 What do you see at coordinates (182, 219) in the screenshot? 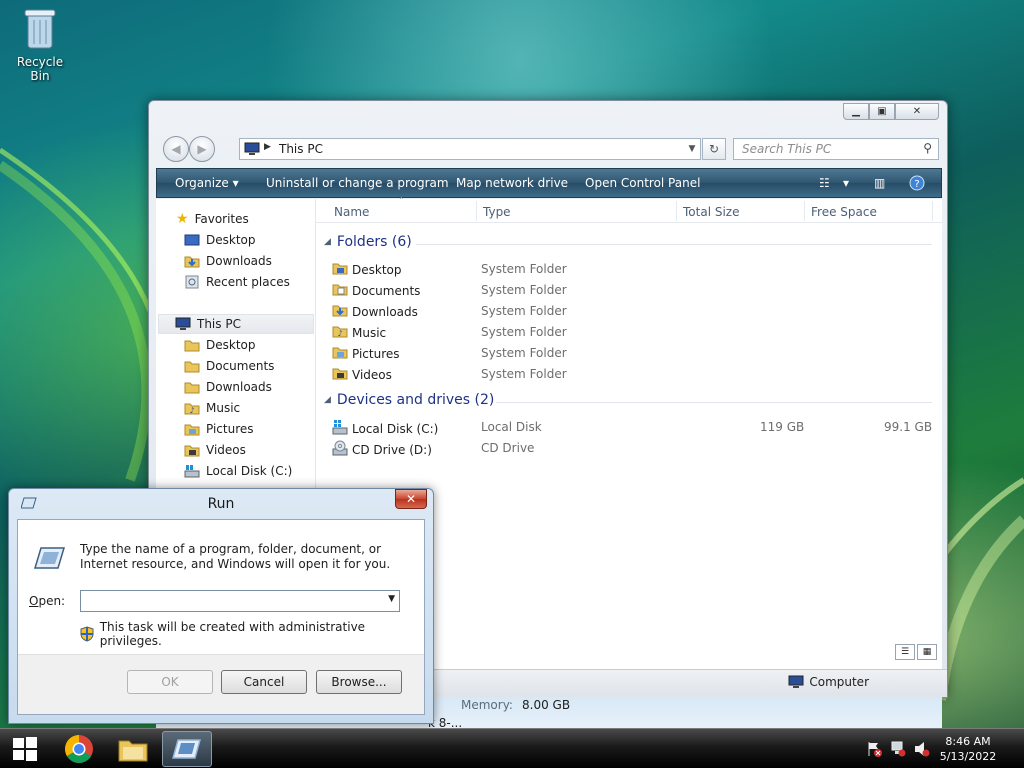
I see `star-icon: ★` at bounding box center [182, 219].